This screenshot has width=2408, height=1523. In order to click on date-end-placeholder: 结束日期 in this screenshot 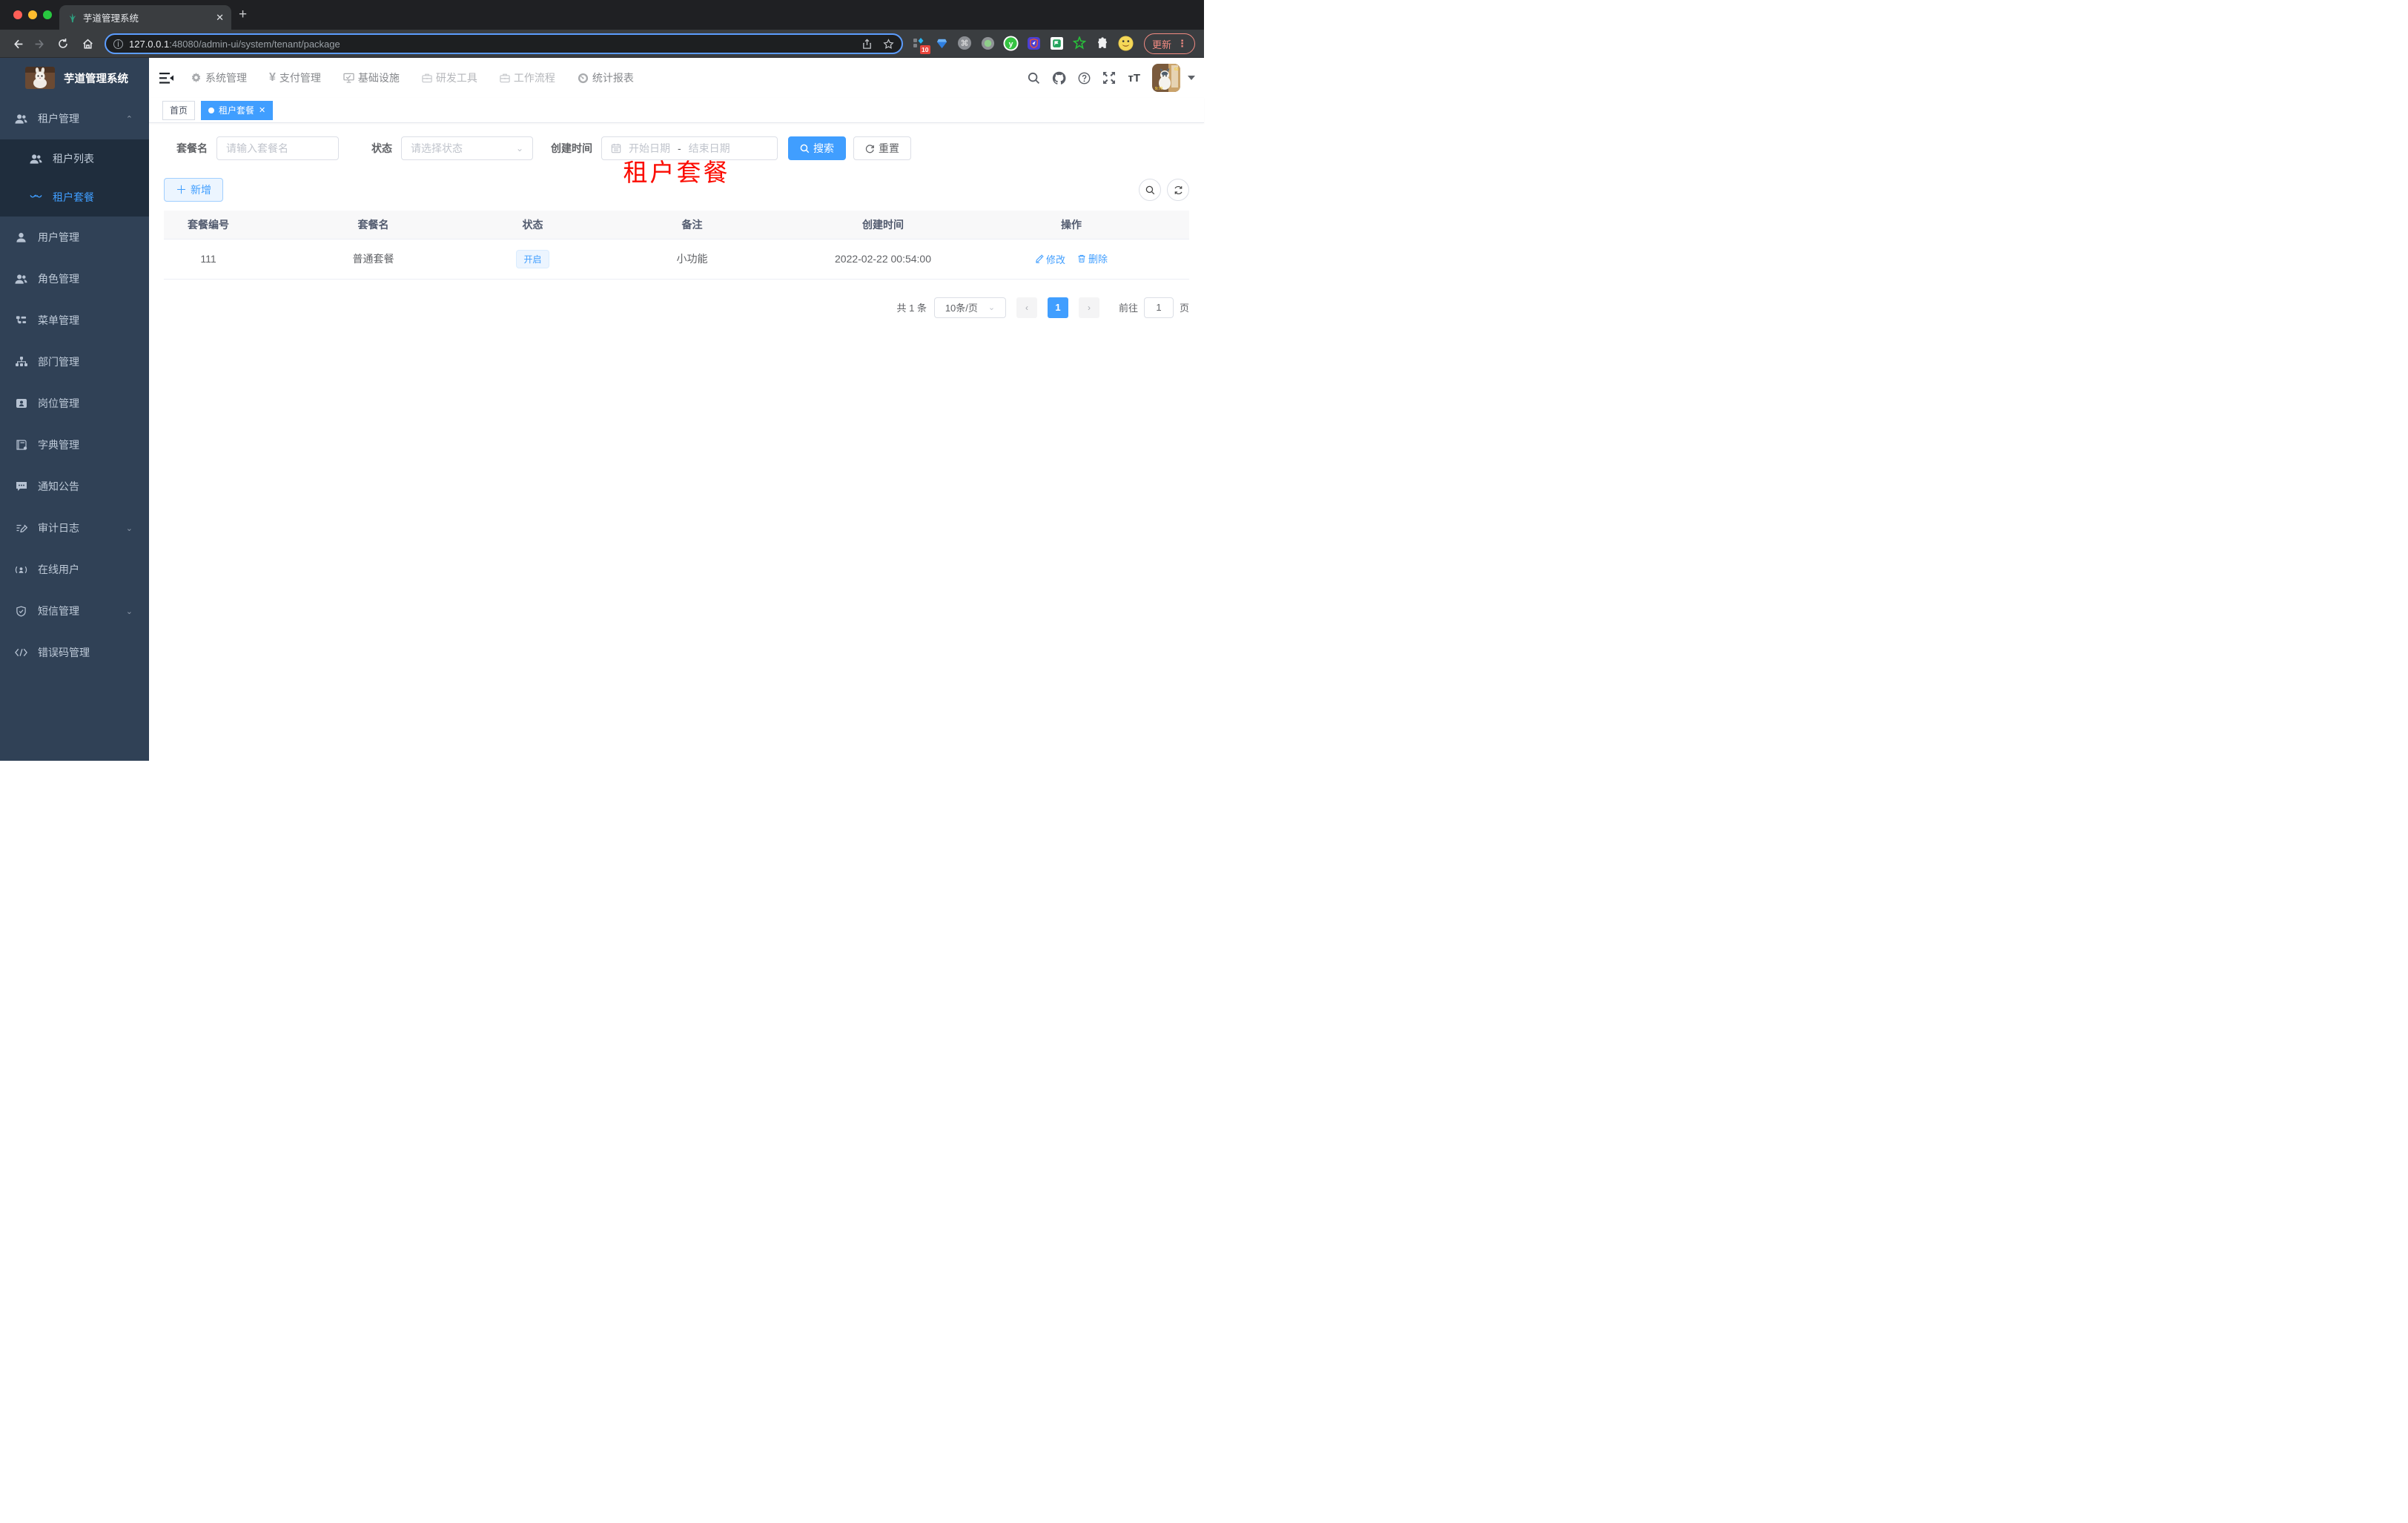, I will do `click(709, 149)`.